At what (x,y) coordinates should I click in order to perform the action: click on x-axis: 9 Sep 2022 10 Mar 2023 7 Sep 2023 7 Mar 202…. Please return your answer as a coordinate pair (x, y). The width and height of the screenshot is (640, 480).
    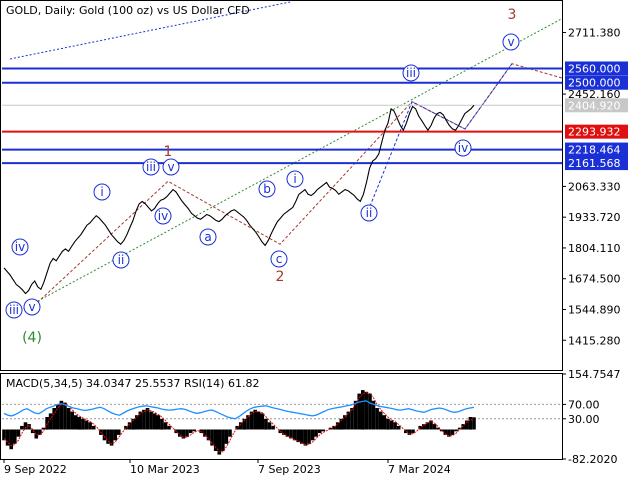
    Looking at the image, I should click on (227, 467).